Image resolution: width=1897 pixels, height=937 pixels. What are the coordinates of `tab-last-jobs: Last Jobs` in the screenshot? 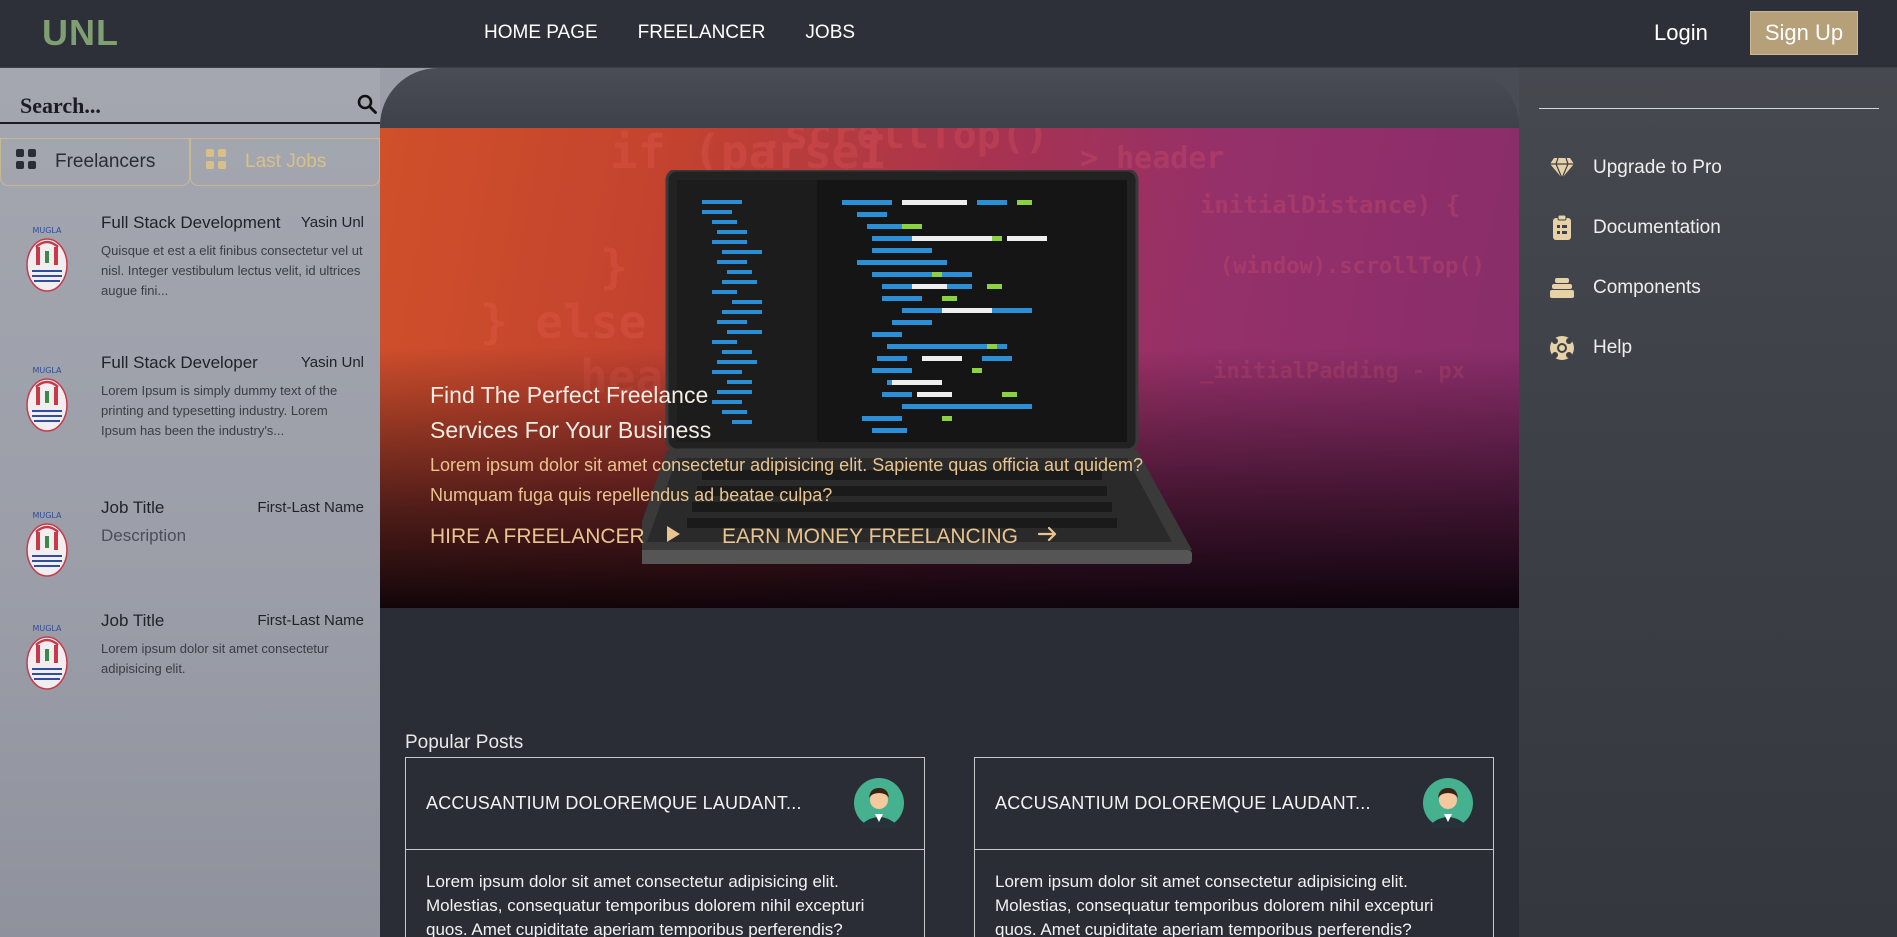 It's located at (285, 162).